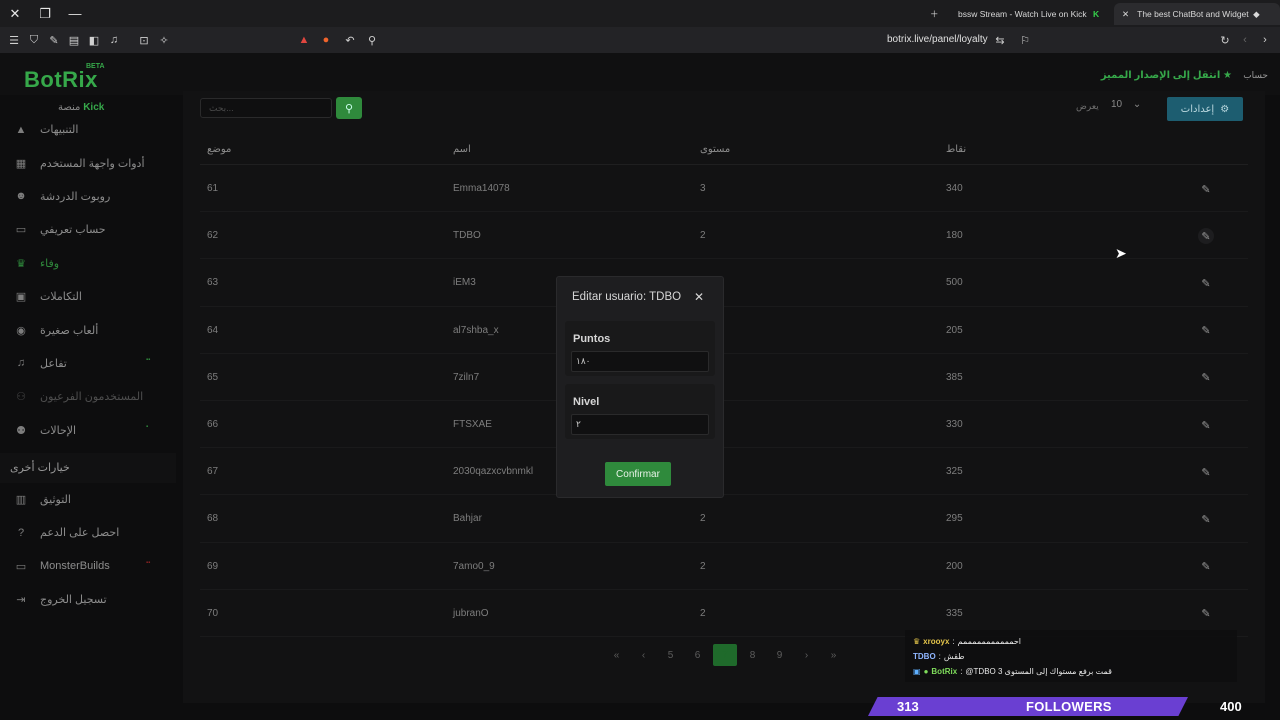 The width and height of the screenshot is (1280, 720). Describe the element at coordinates (643, 655) in the screenshot. I see `prev-page-icon: ‹` at that location.